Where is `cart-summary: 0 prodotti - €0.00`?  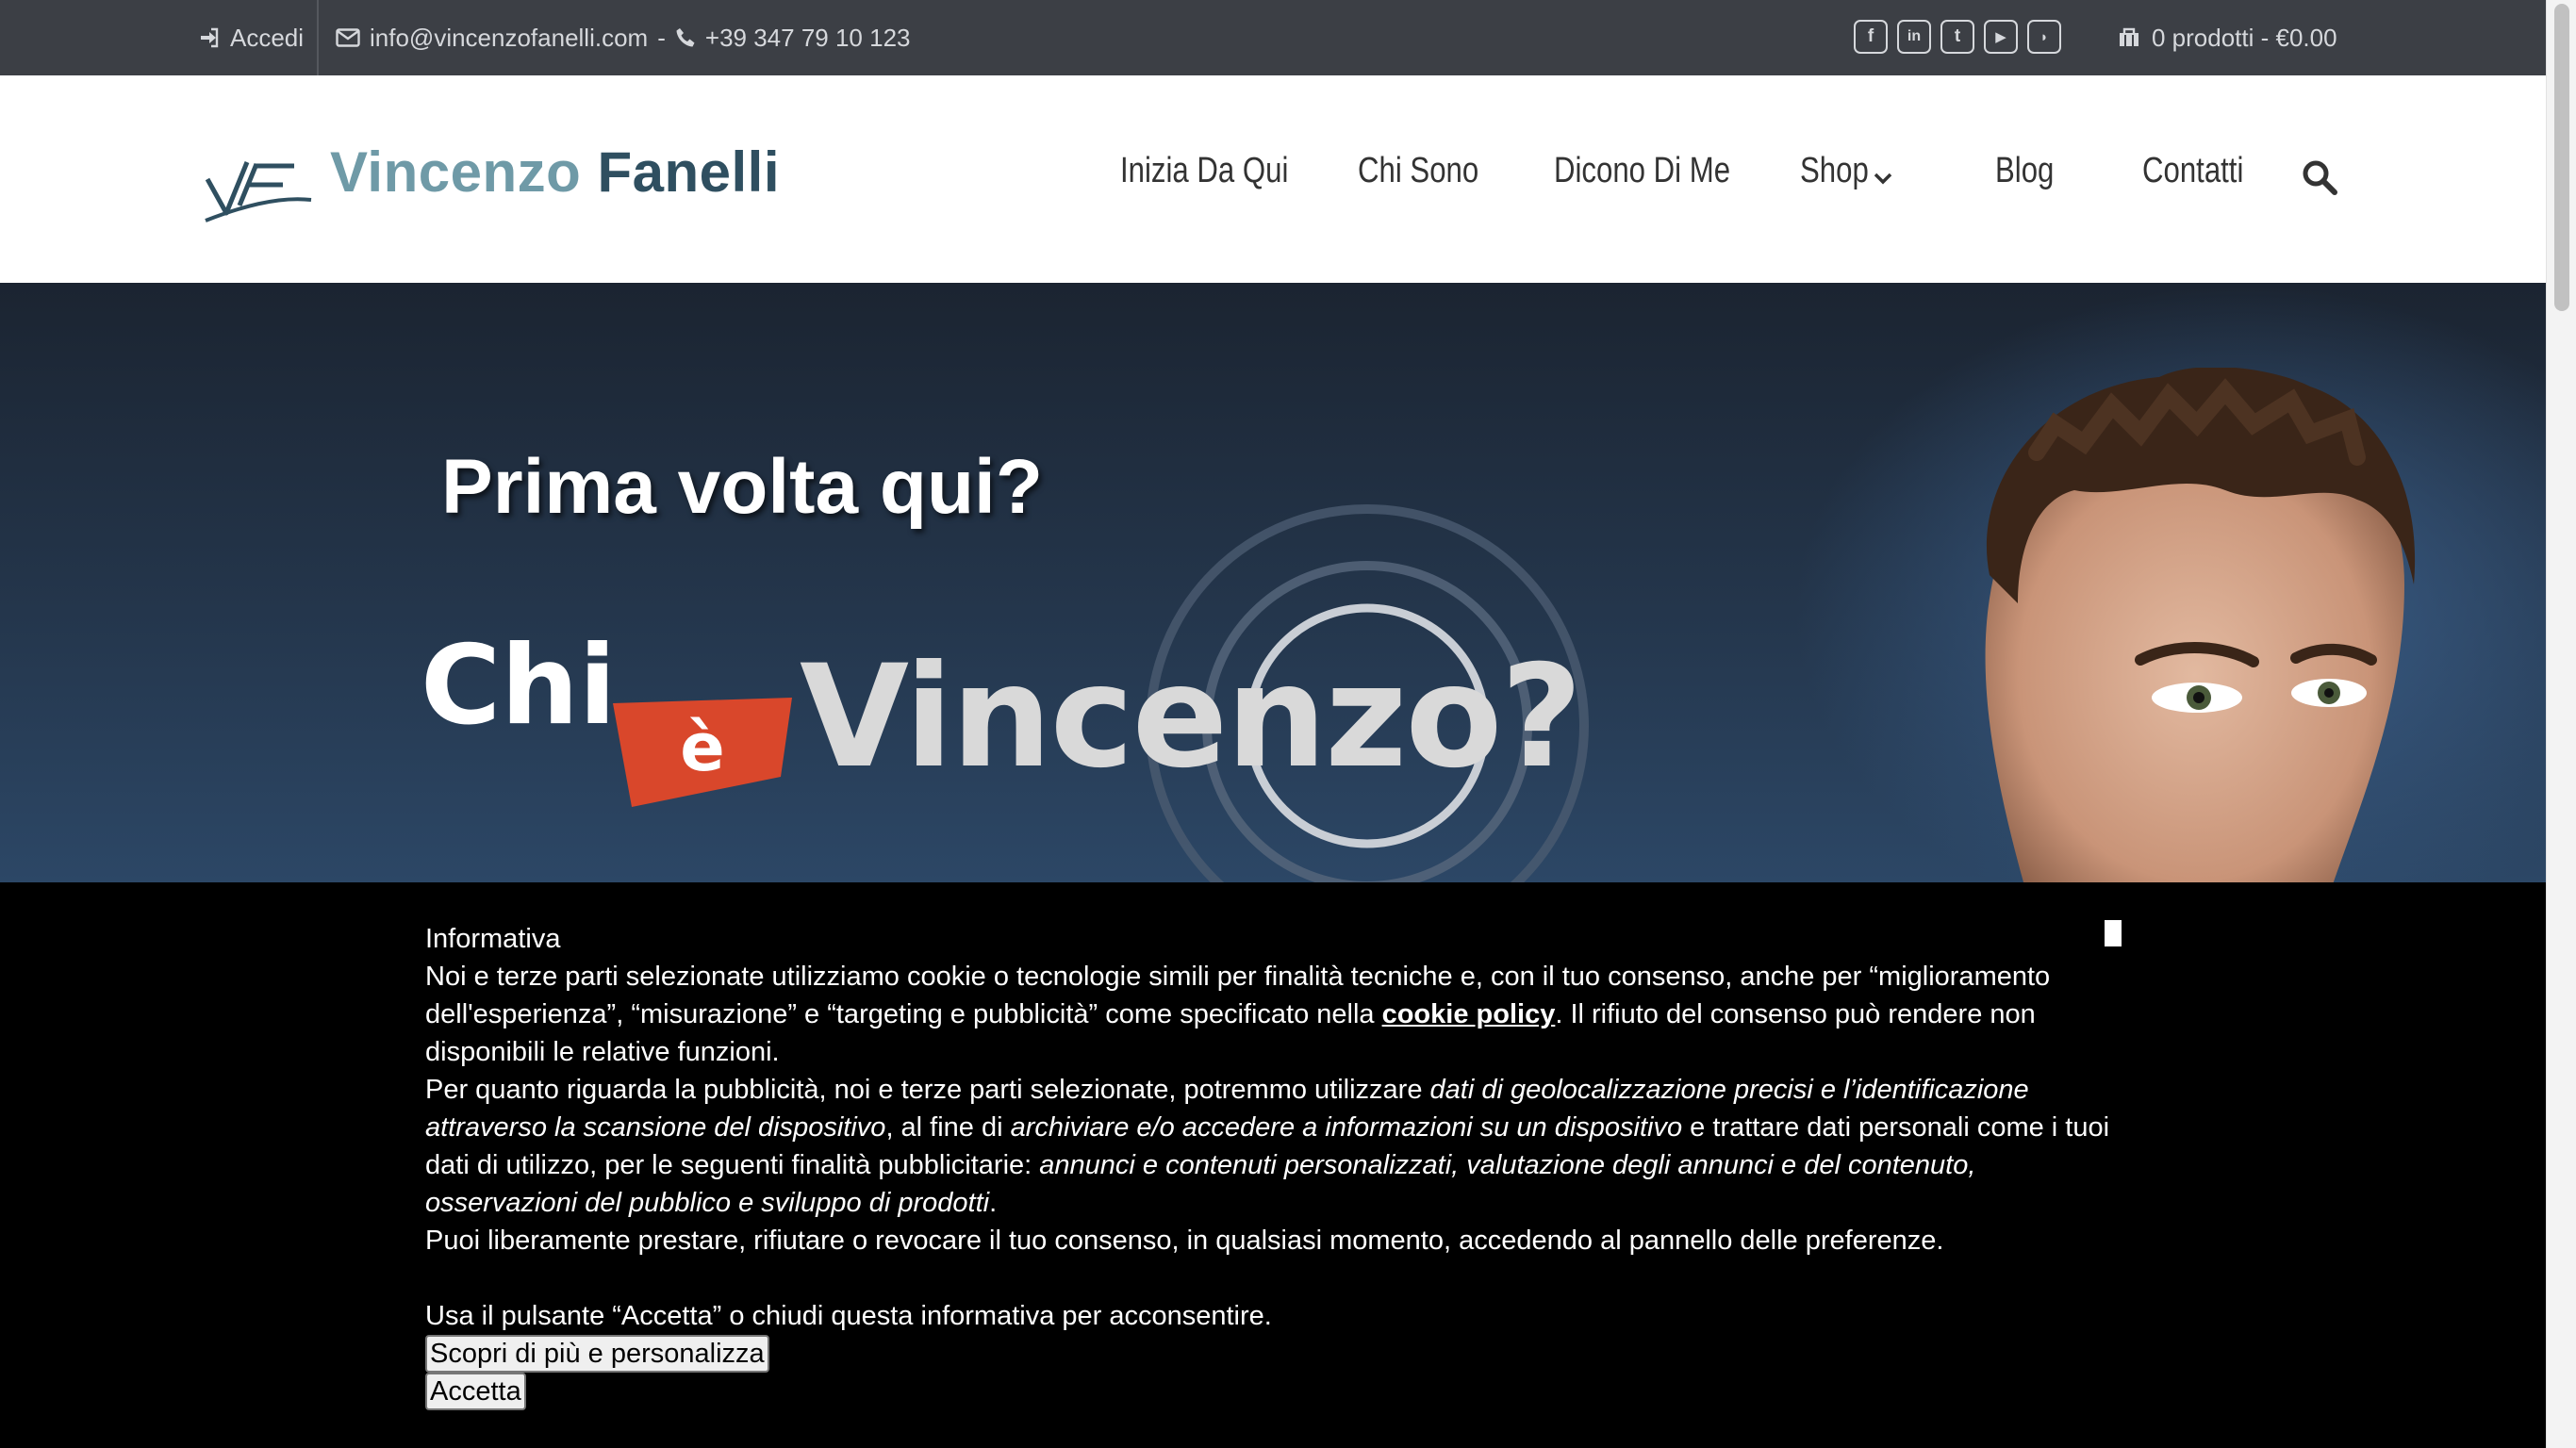 cart-summary: 0 prodotti - €0.00 is located at coordinates (2227, 37).